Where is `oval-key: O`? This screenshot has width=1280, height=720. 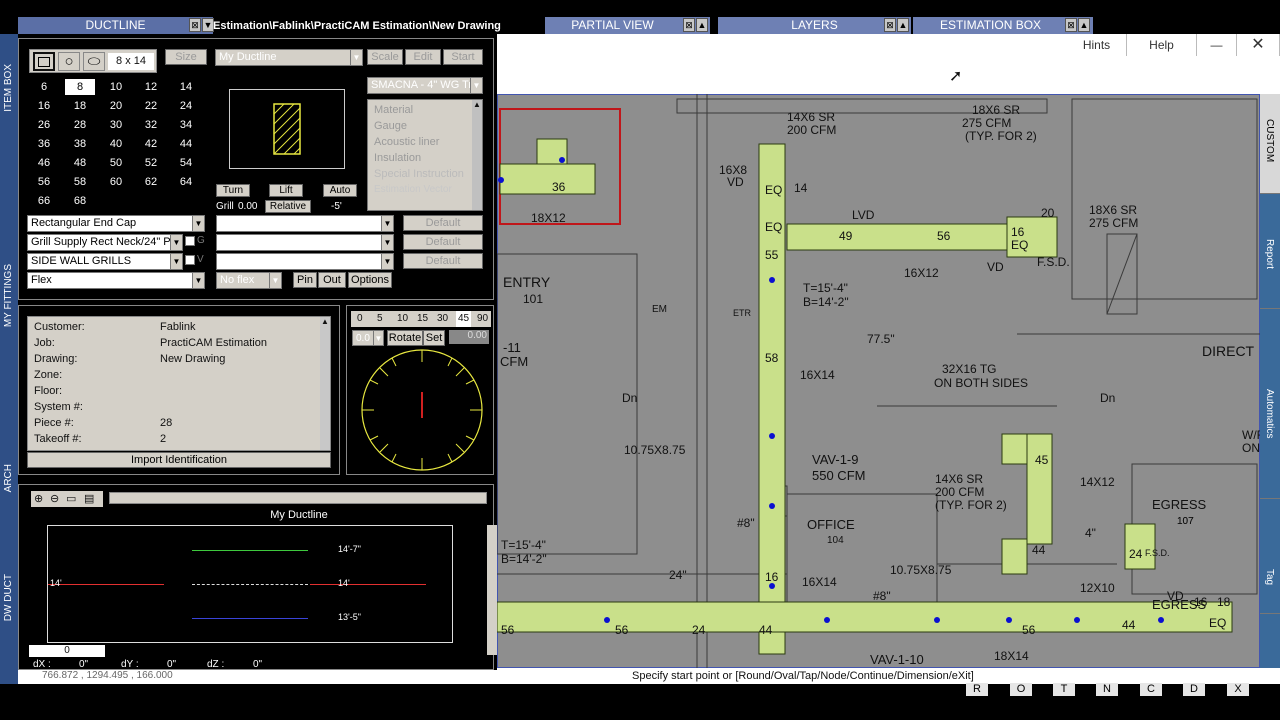 oval-key: O is located at coordinates (1021, 689).